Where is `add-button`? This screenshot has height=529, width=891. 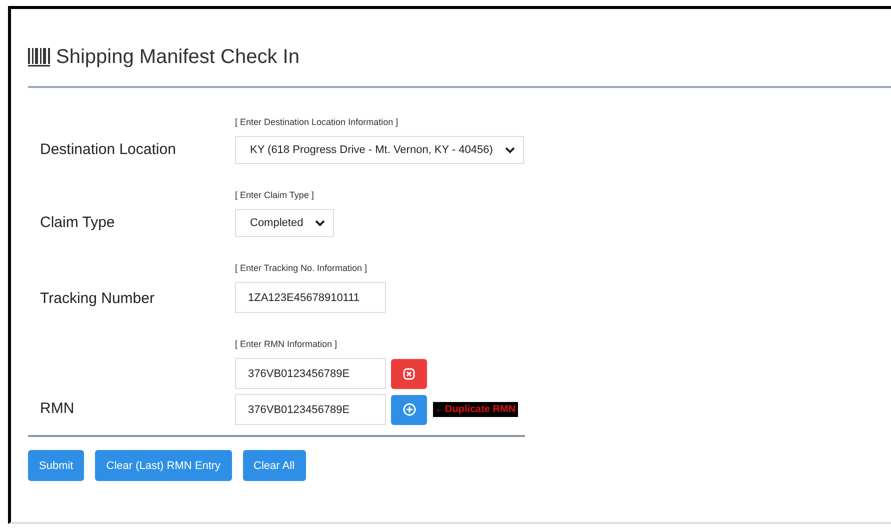 add-button is located at coordinates (409, 409).